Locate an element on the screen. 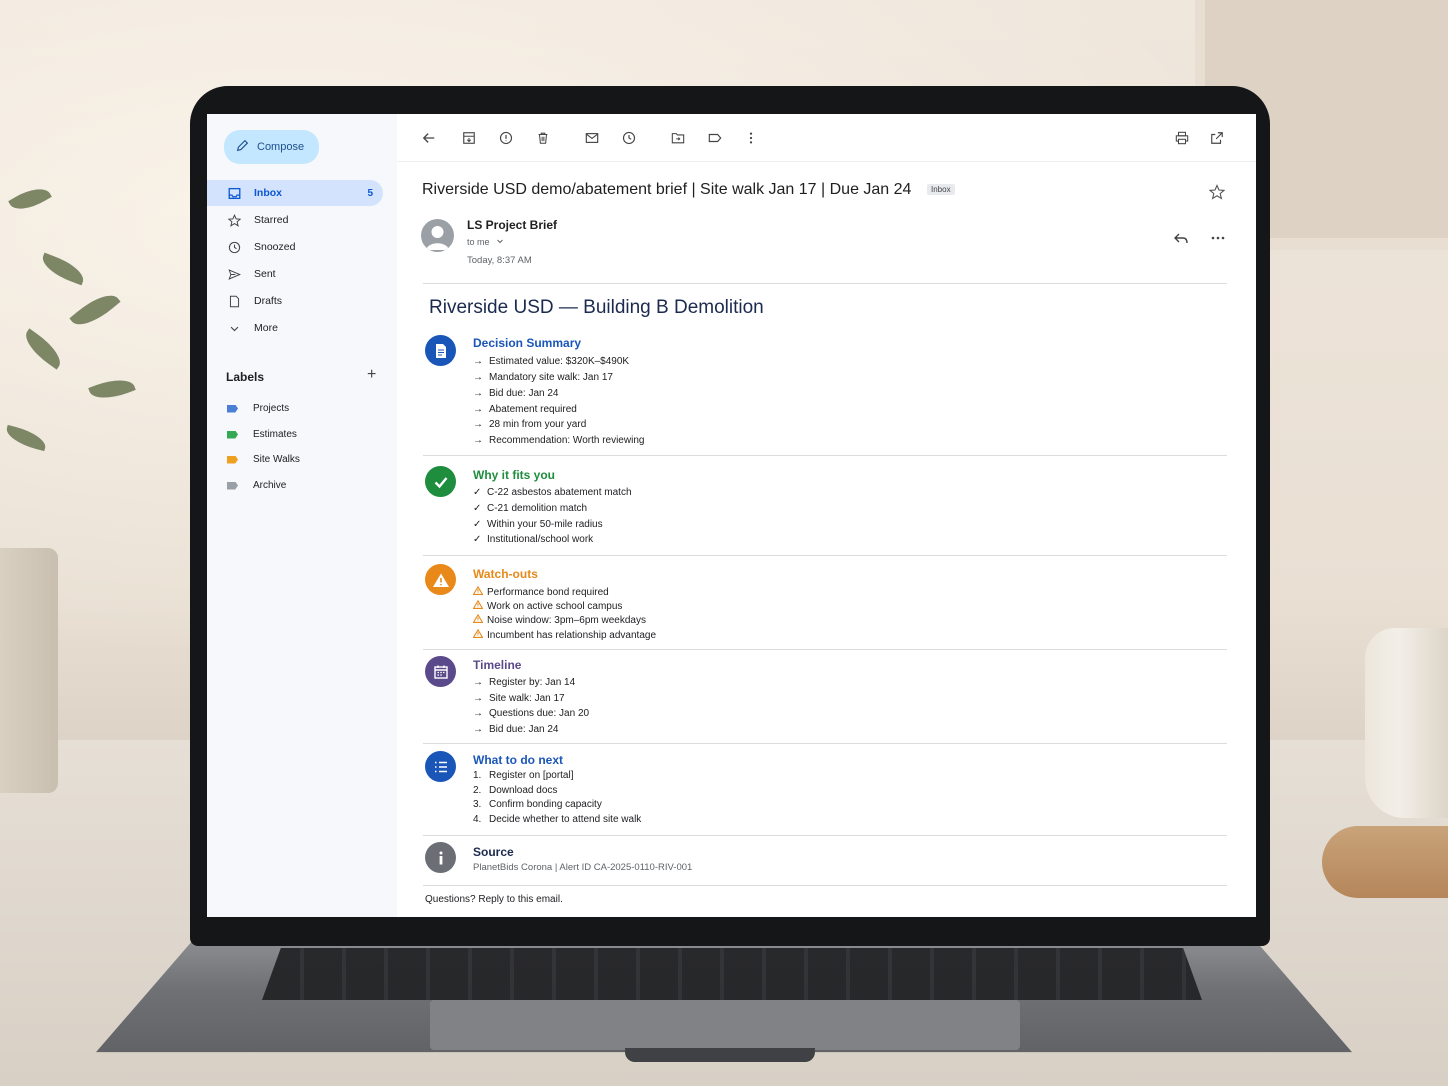 The image size is (1448, 1086). delete-icon is located at coordinates (543, 138).